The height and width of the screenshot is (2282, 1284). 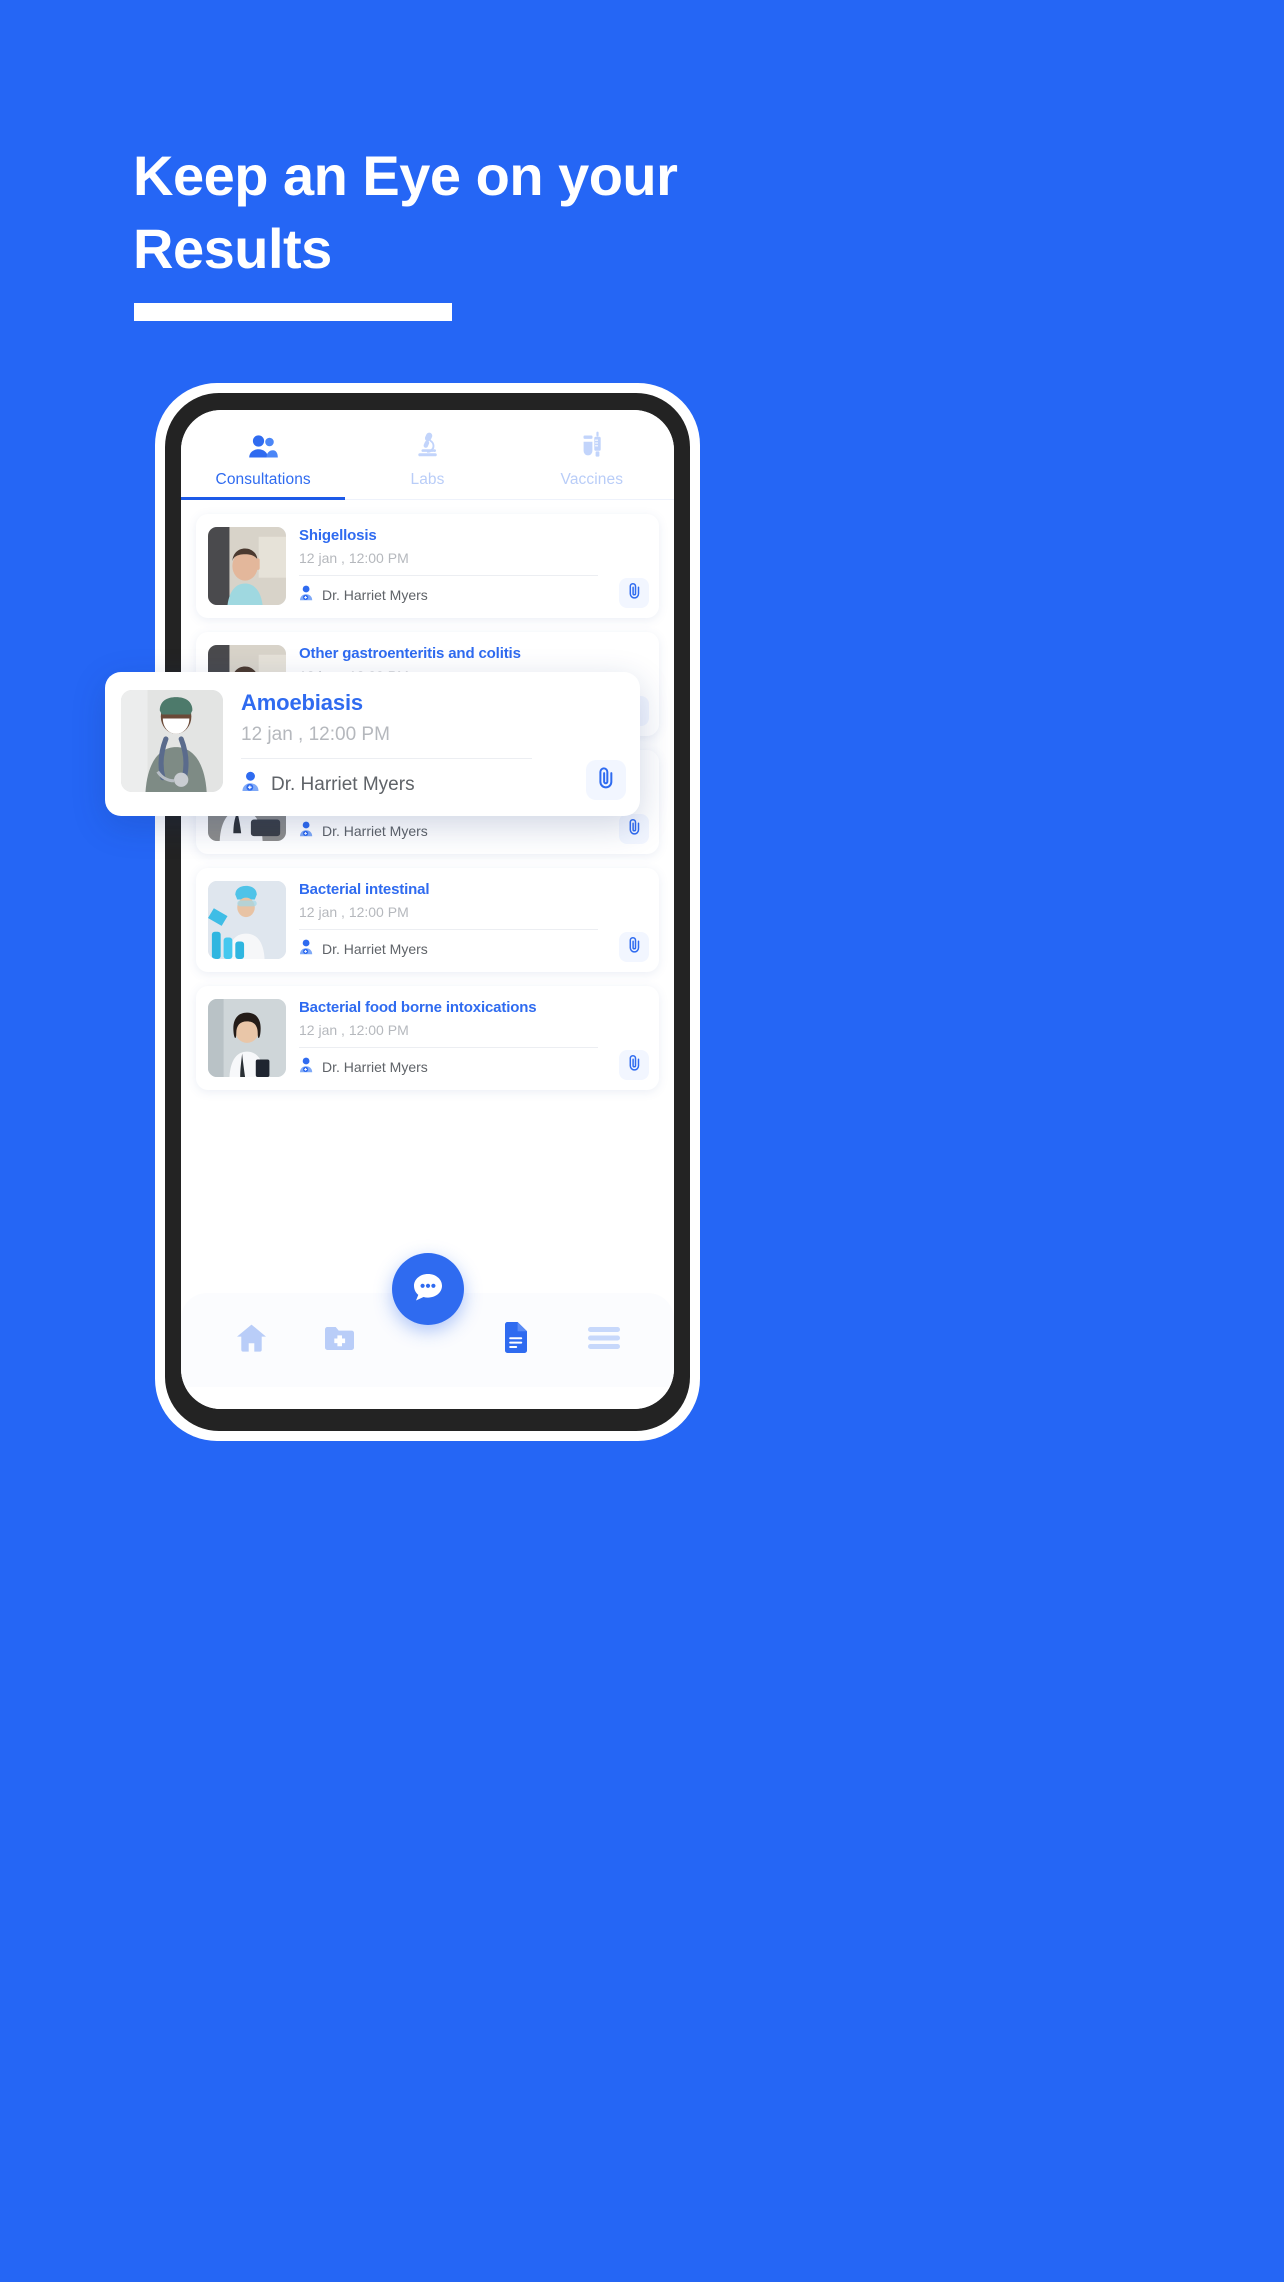 What do you see at coordinates (338, 535) in the screenshot?
I see `consultation-title: Shigellosis` at bounding box center [338, 535].